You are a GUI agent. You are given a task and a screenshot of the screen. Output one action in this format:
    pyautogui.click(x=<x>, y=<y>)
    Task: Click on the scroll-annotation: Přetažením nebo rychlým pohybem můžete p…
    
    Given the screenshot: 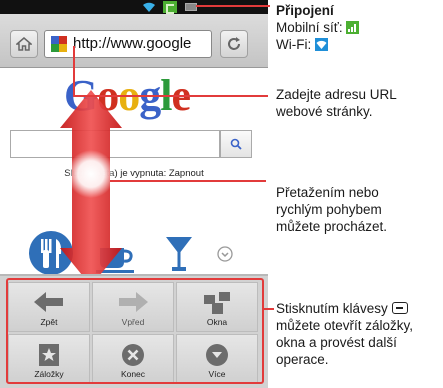 What is the action you would take?
    pyautogui.click(x=332, y=209)
    